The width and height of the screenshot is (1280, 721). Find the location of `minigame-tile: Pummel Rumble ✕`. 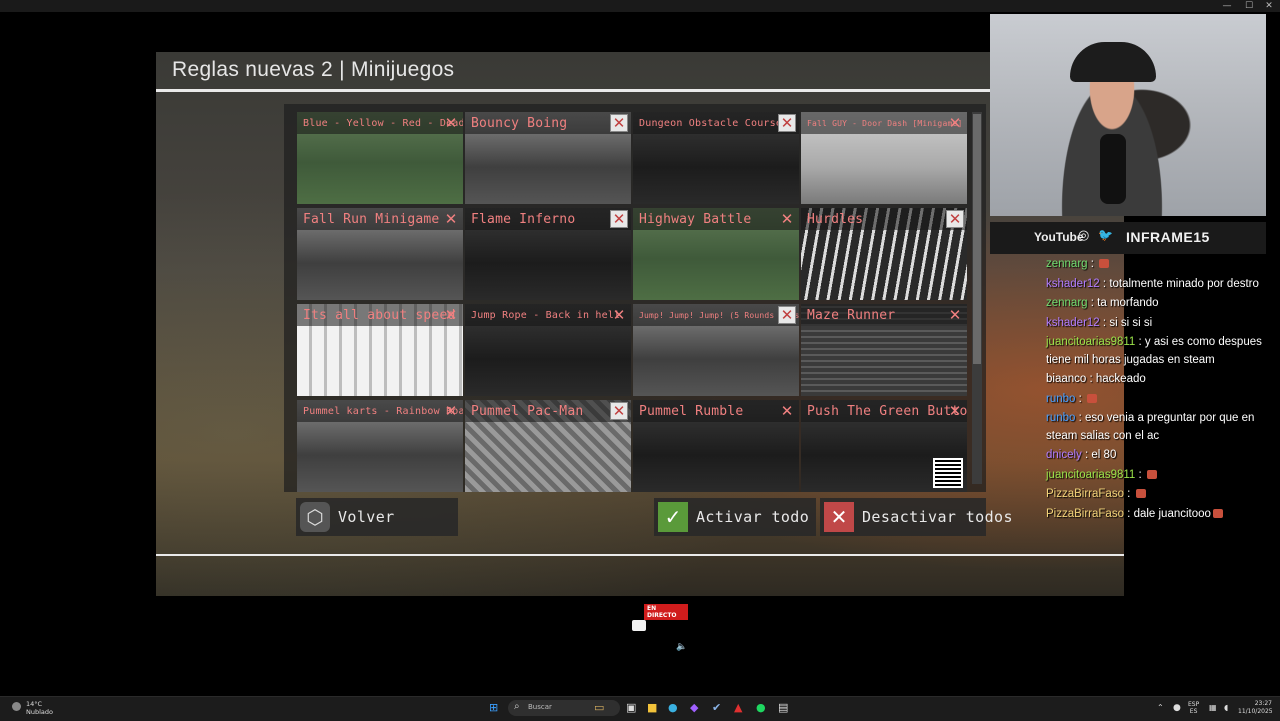

minigame-tile: Pummel Rumble ✕ is located at coordinates (716, 446).